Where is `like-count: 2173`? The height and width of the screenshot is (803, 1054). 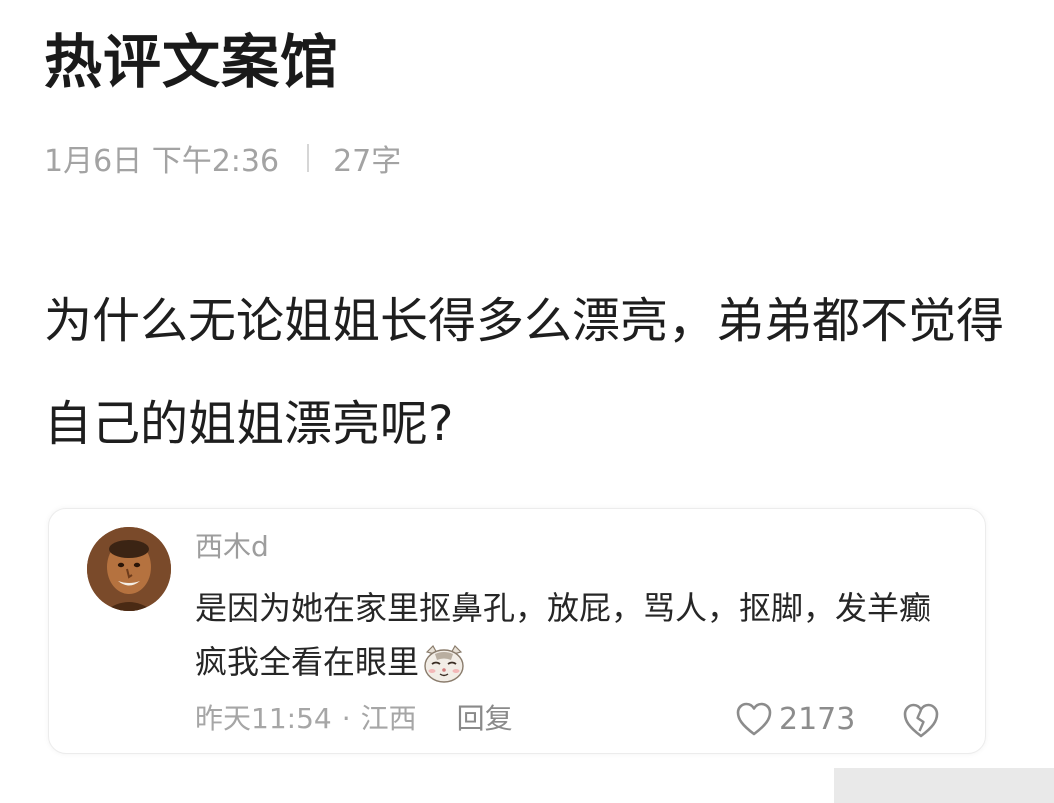
like-count: 2173 is located at coordinates (817, 719).